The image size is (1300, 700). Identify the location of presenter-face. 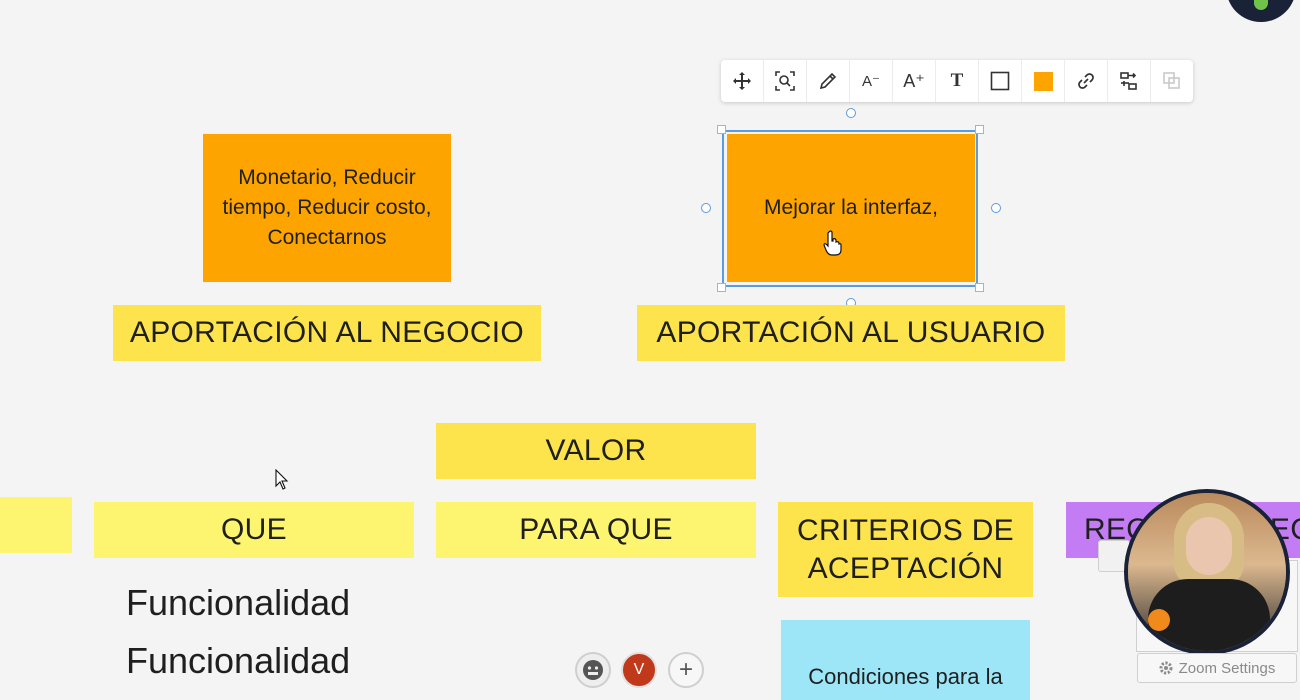
(1209, 546).